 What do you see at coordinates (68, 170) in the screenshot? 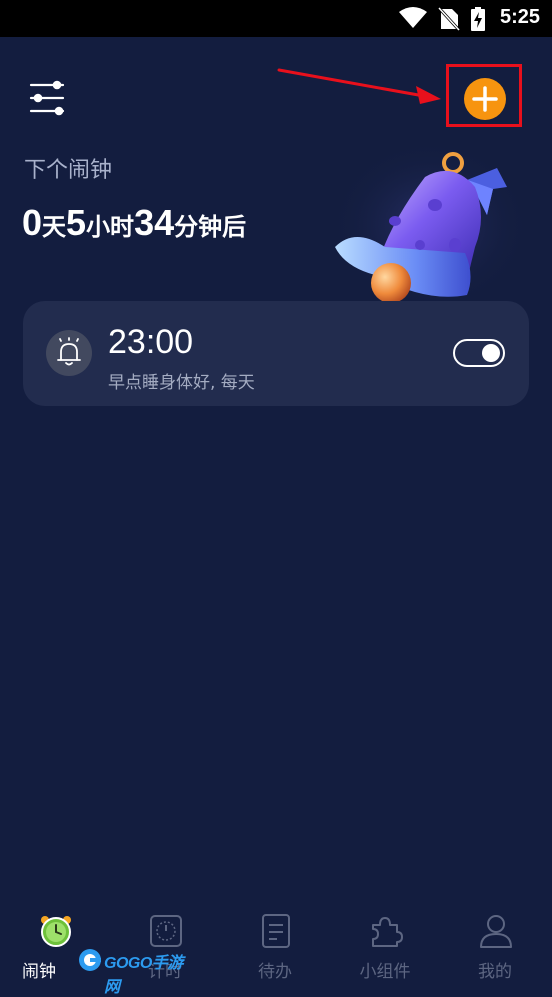
I see `next-alarm-label: 下个闹钟` at bounding box center [68, 170].